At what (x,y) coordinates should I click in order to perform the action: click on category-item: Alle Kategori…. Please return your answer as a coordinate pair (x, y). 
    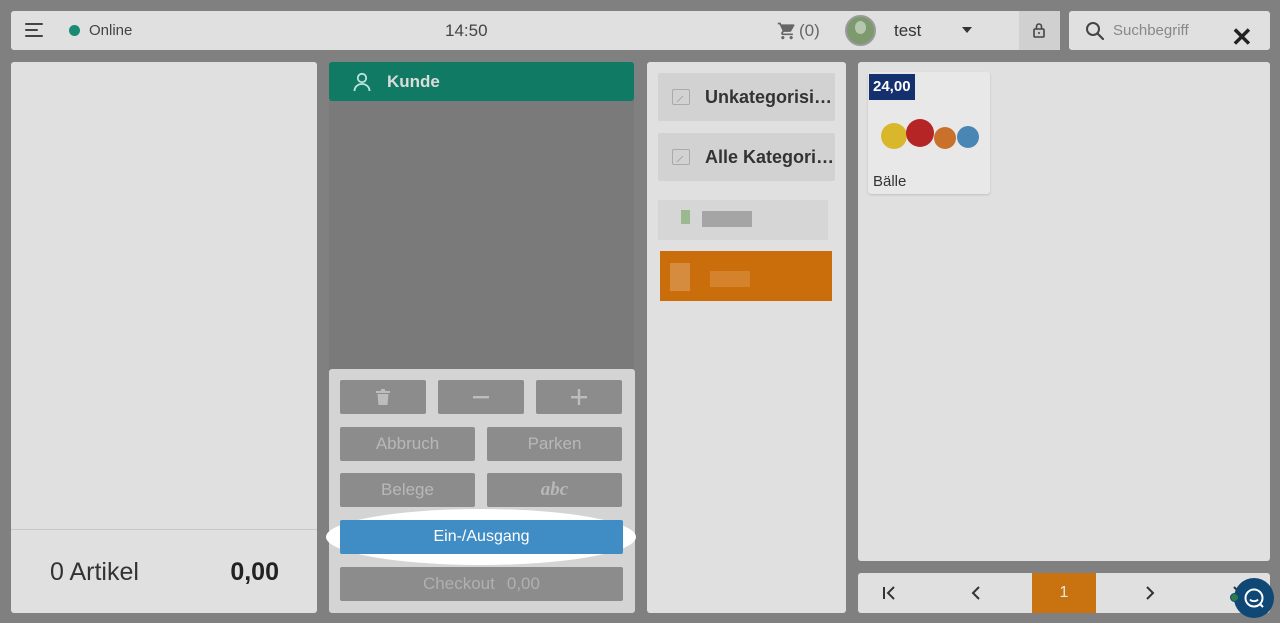
    Looking at the image, I should click on (746, 157).